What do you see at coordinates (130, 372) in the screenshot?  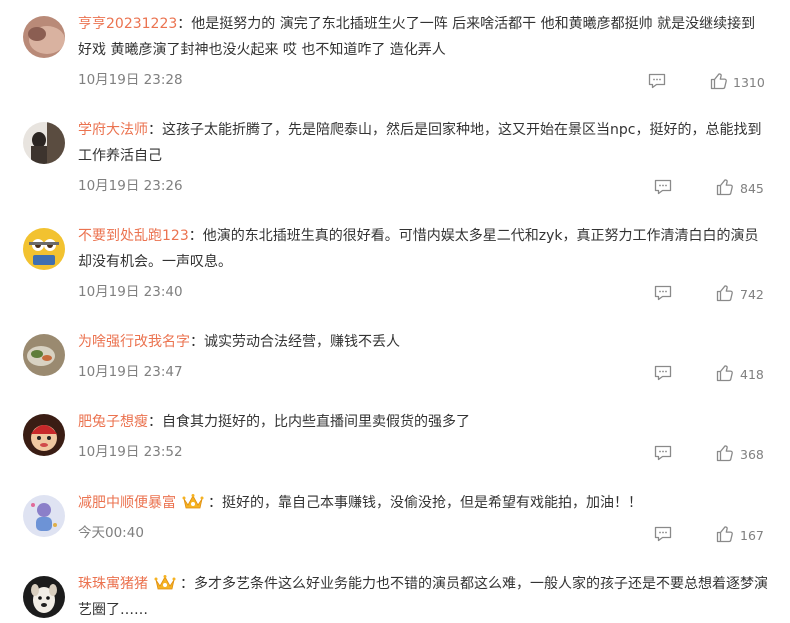 I see `comment-time: 10月19日 23:47` at bounding box center [130, 372].